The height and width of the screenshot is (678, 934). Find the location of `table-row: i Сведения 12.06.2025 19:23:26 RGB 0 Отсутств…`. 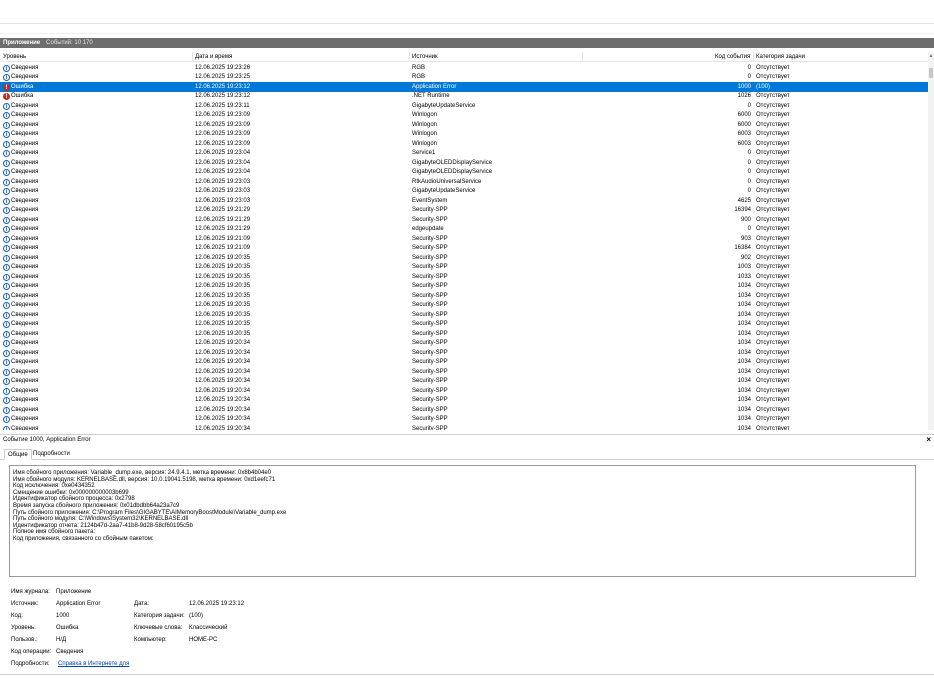

table-row: i Сведения 12.06.2025 19:23:26 RGB 0 Отсутств… is located at coordinates (464, 68).